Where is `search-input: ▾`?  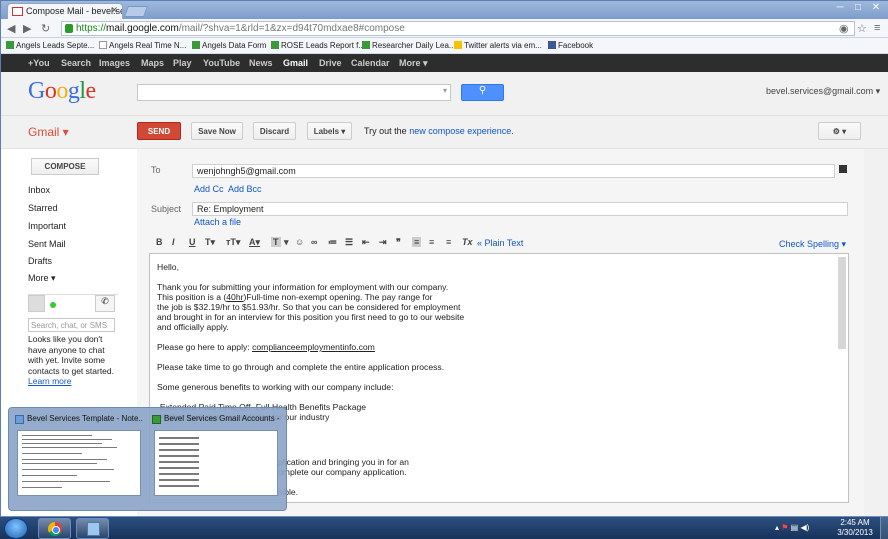 search-input: ▾ is located at coordinates (294, 92).